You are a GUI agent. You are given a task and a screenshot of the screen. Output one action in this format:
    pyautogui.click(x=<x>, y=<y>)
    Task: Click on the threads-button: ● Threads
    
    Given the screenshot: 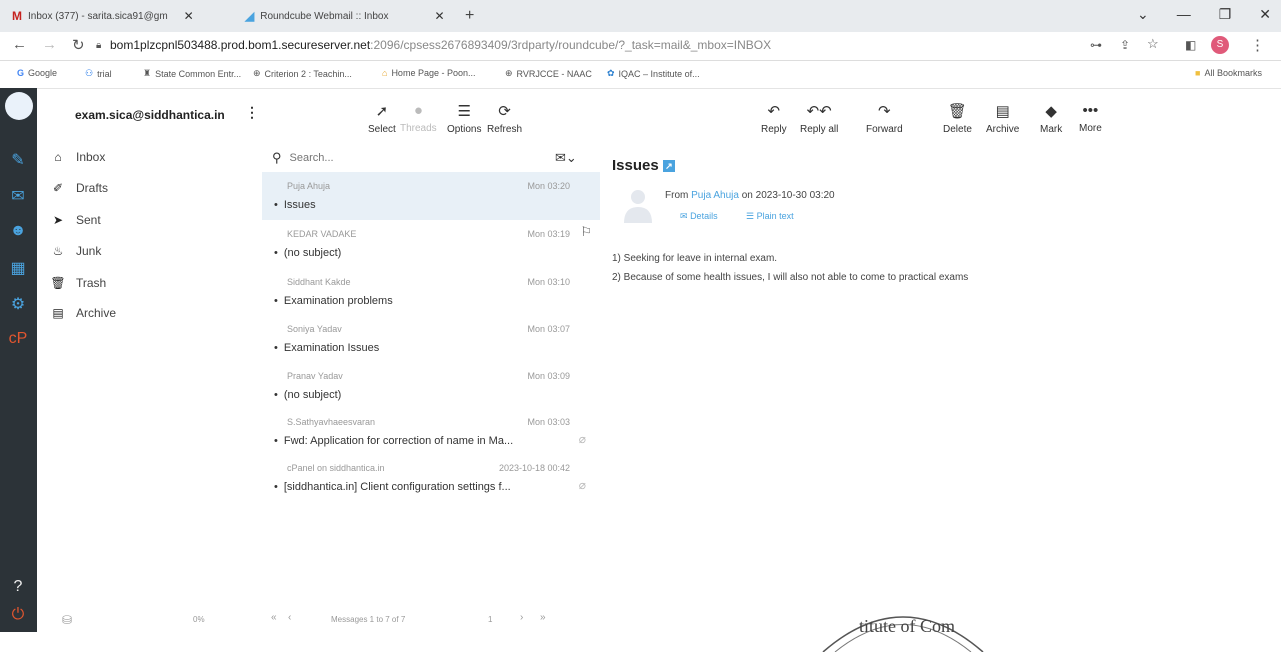 What is the action you would take?
    pyautogui.click(x=418, y=118)
    